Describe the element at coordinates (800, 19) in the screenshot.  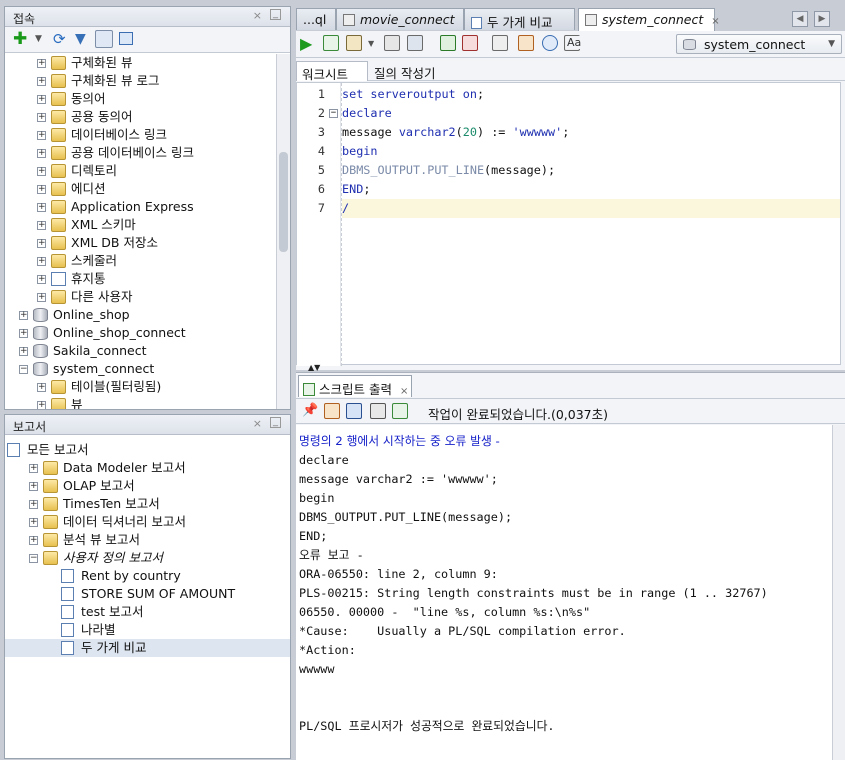
I see `chevron-left-icon: ◀` at that location.